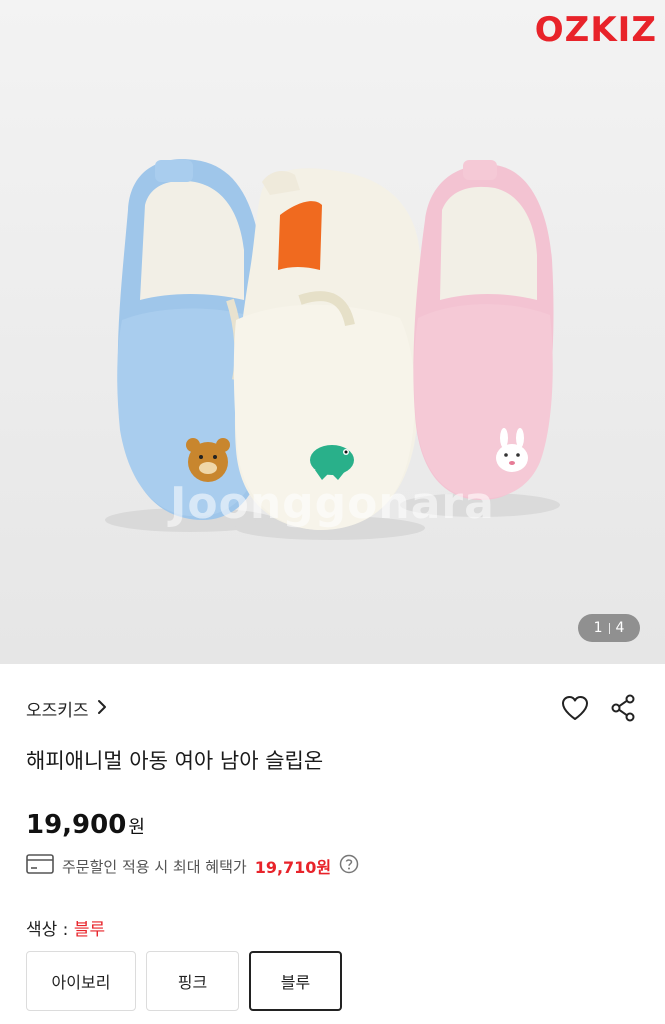 The image size is (665, 1024). I want to click on wishlist-button, so click(575, 710).